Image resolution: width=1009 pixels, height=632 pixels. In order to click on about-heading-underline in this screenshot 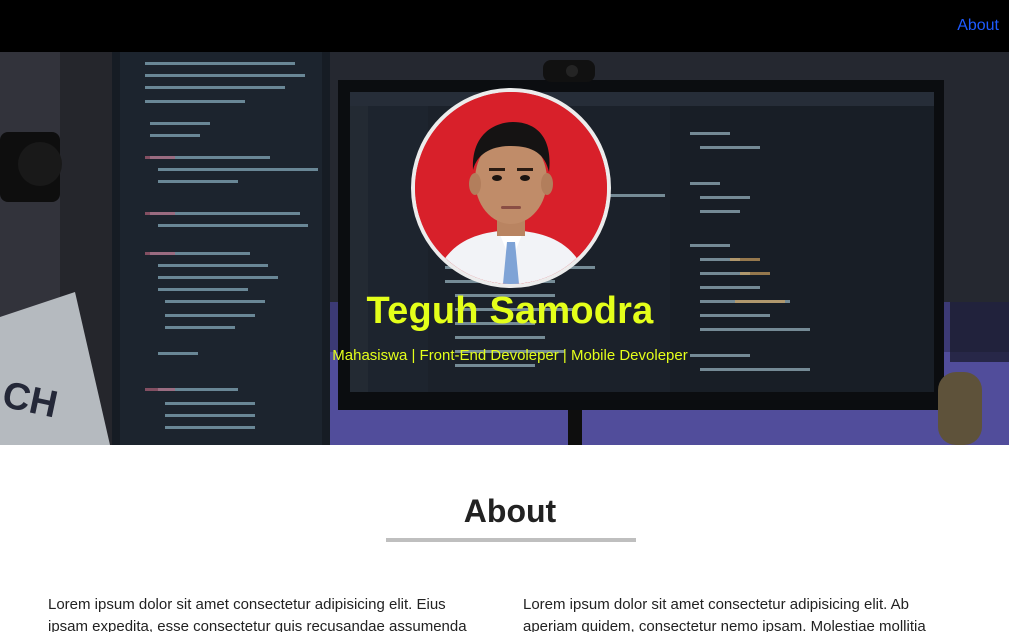, I will do `click(511, 540)`.